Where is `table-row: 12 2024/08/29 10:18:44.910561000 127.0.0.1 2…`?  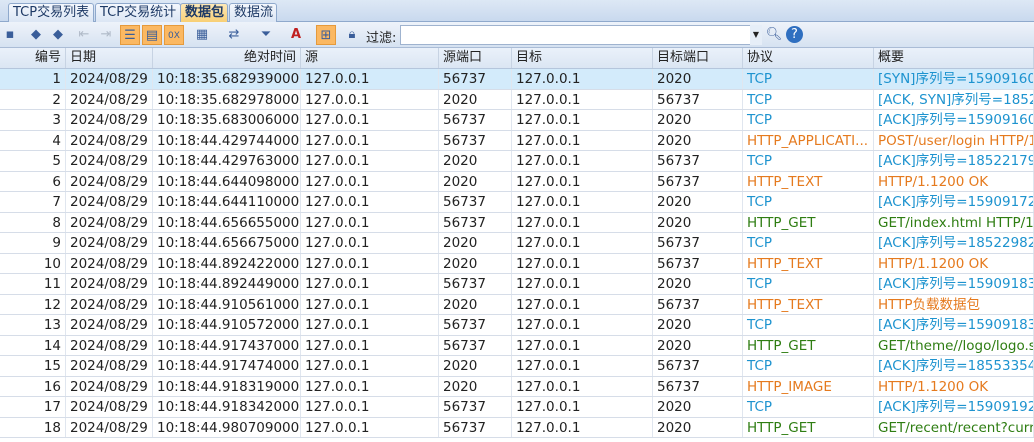
table-row: 12 2024/08/29 10:18:44.910561000 127.0.0.1 2… is located at coordinates (517, 304).